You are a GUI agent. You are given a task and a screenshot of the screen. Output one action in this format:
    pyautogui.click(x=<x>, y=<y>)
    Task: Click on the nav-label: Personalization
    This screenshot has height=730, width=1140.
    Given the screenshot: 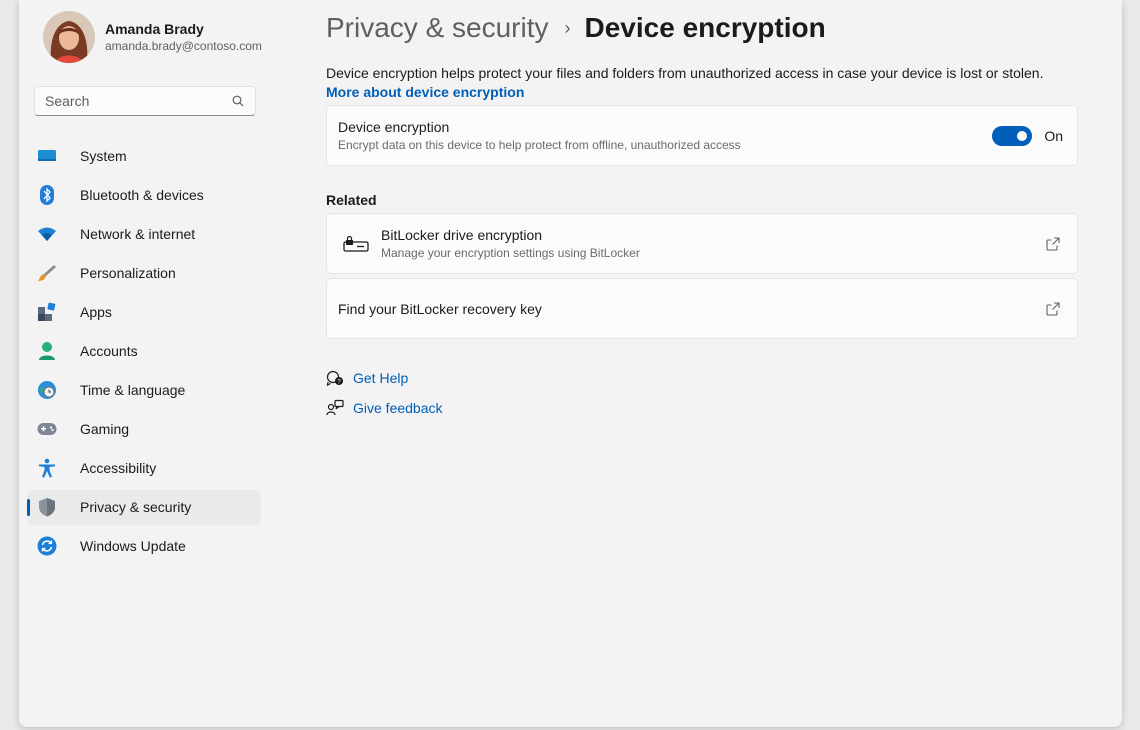 What is the action you would take?
    pyautogui.click(x=128, y=272)
    